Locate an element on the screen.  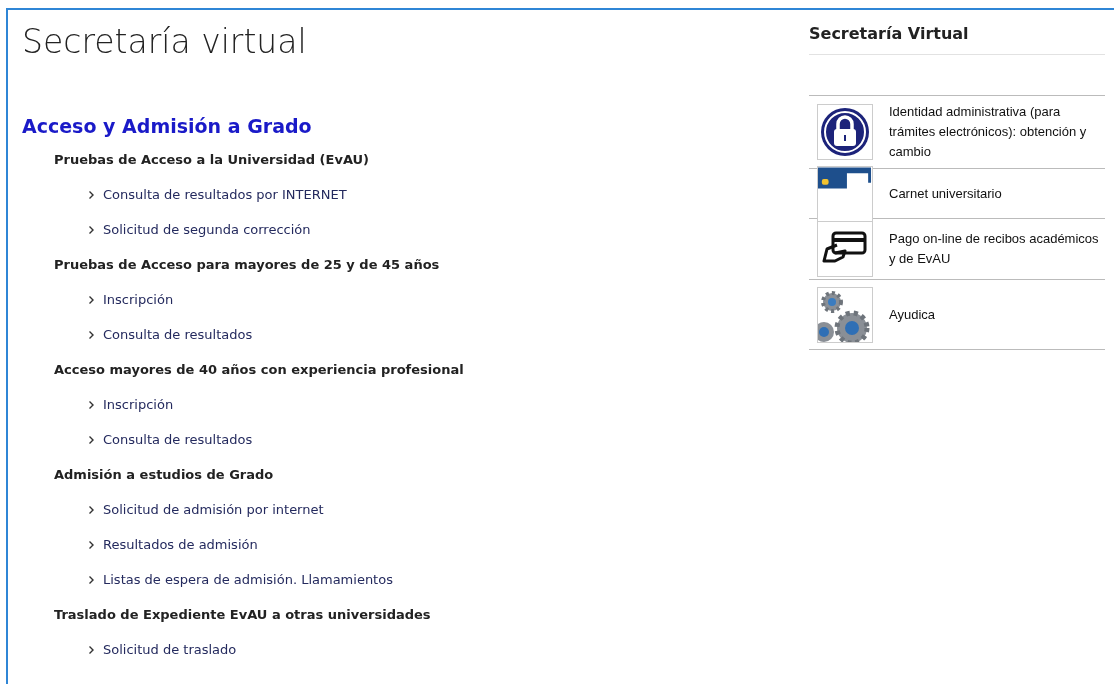
link: Resultados de admisión is located at coordinates (180, 544).